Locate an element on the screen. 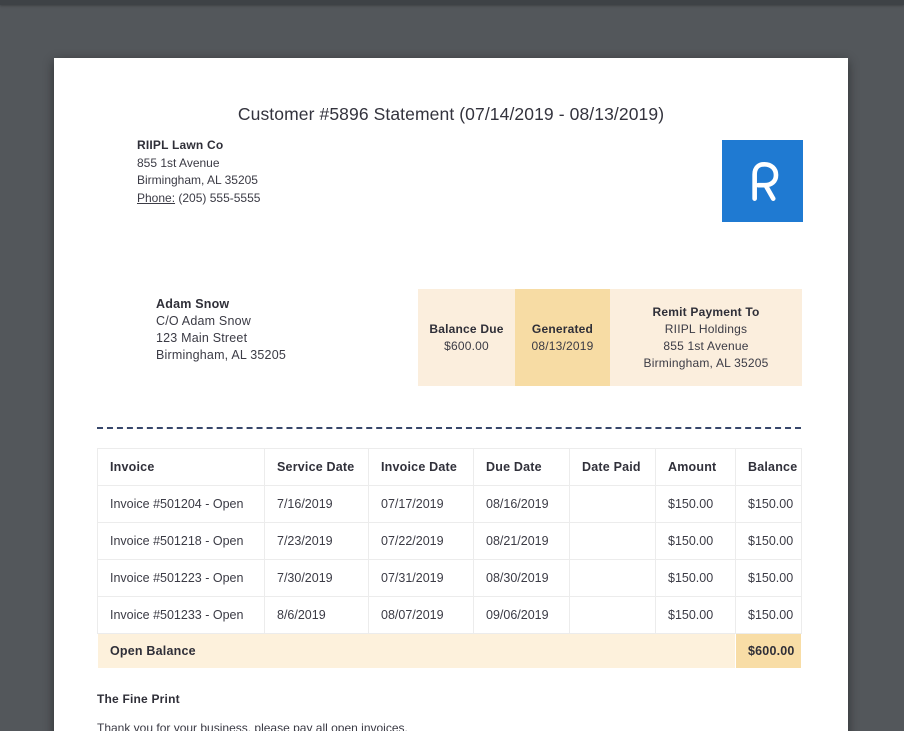 The height and width of the screenshot is (731, 904). company-street: 855 1st Avenue is located at coordinates (178, 162).